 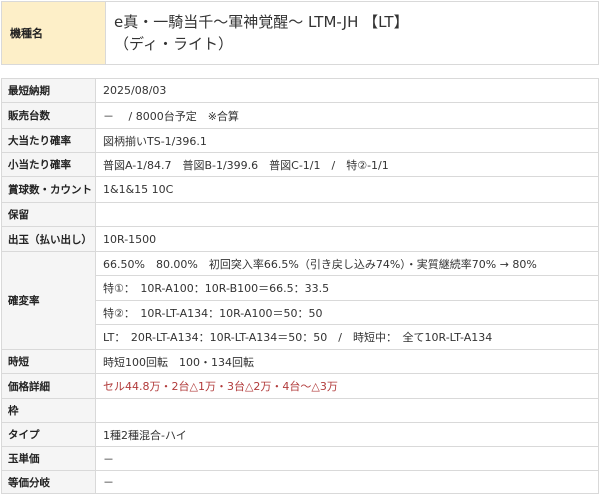 I want to click on spec-value: － / 8000台予定 ※合算, so click(x=347, y=115).